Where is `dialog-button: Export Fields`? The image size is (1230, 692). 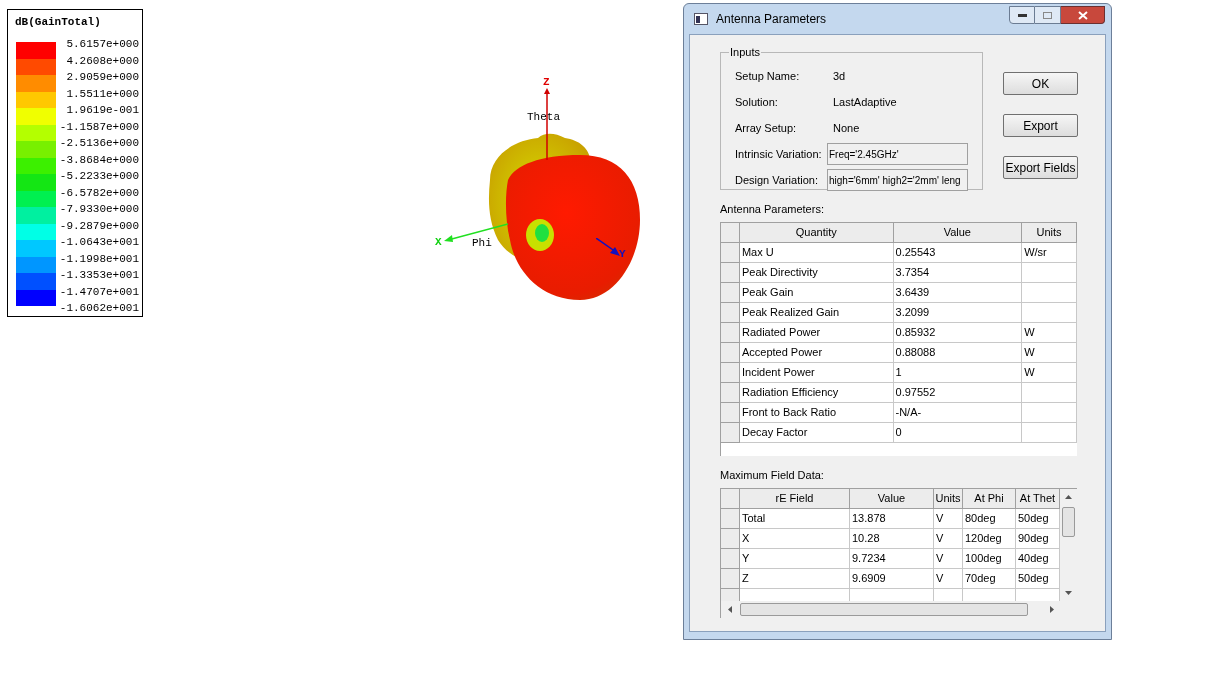
dialog-button: Export Fields is located at coordinates (1040, 167).